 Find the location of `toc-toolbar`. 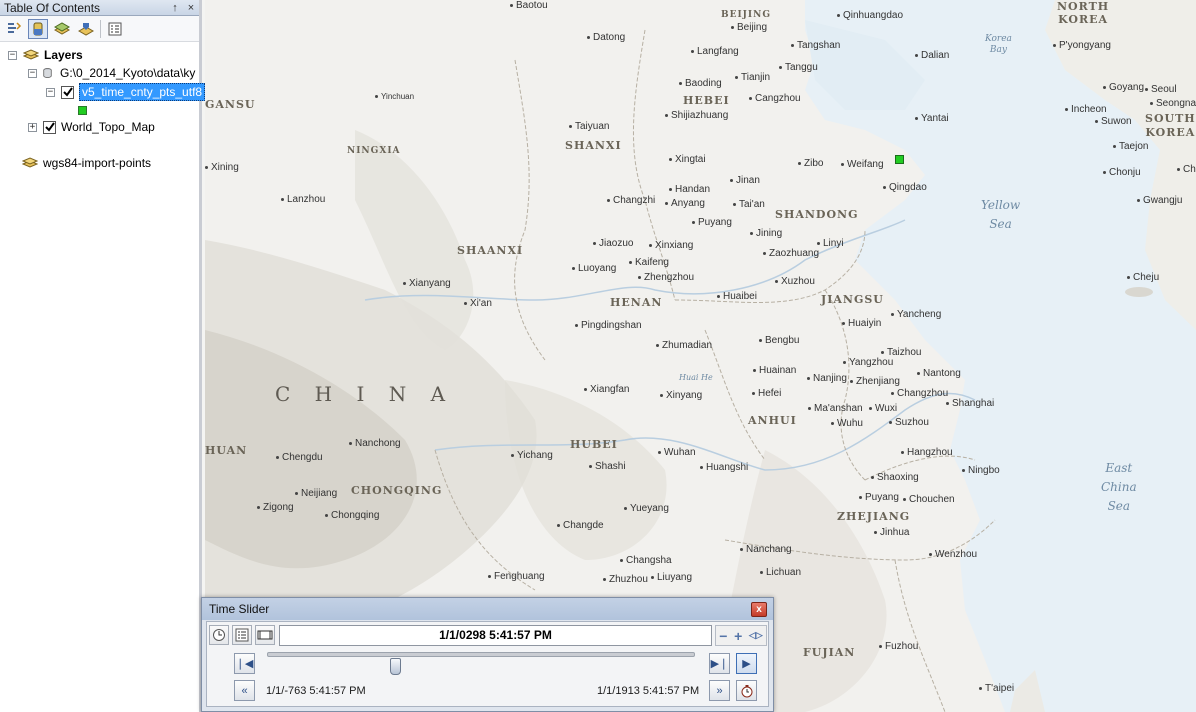

toc-toolbar is located at coordinates (99, 29).